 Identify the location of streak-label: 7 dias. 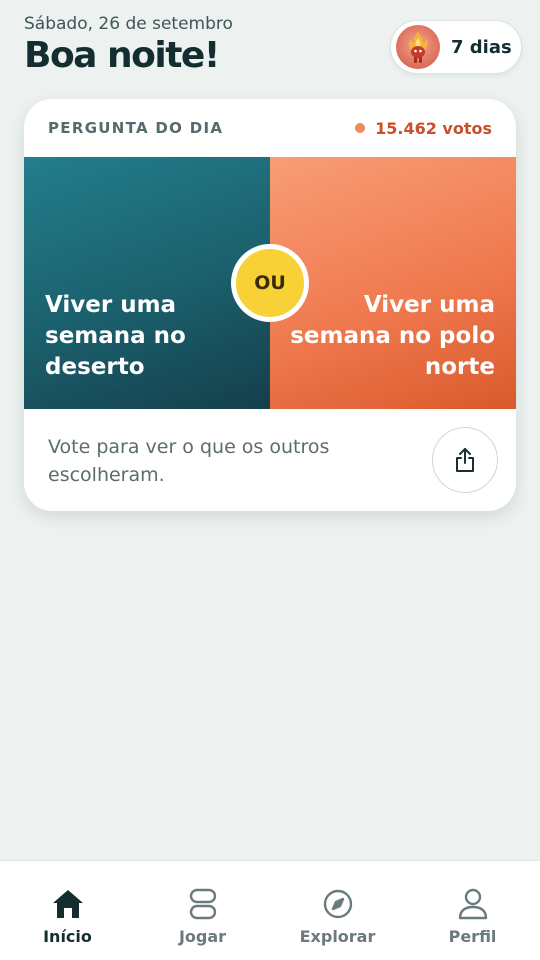
(481, 47).